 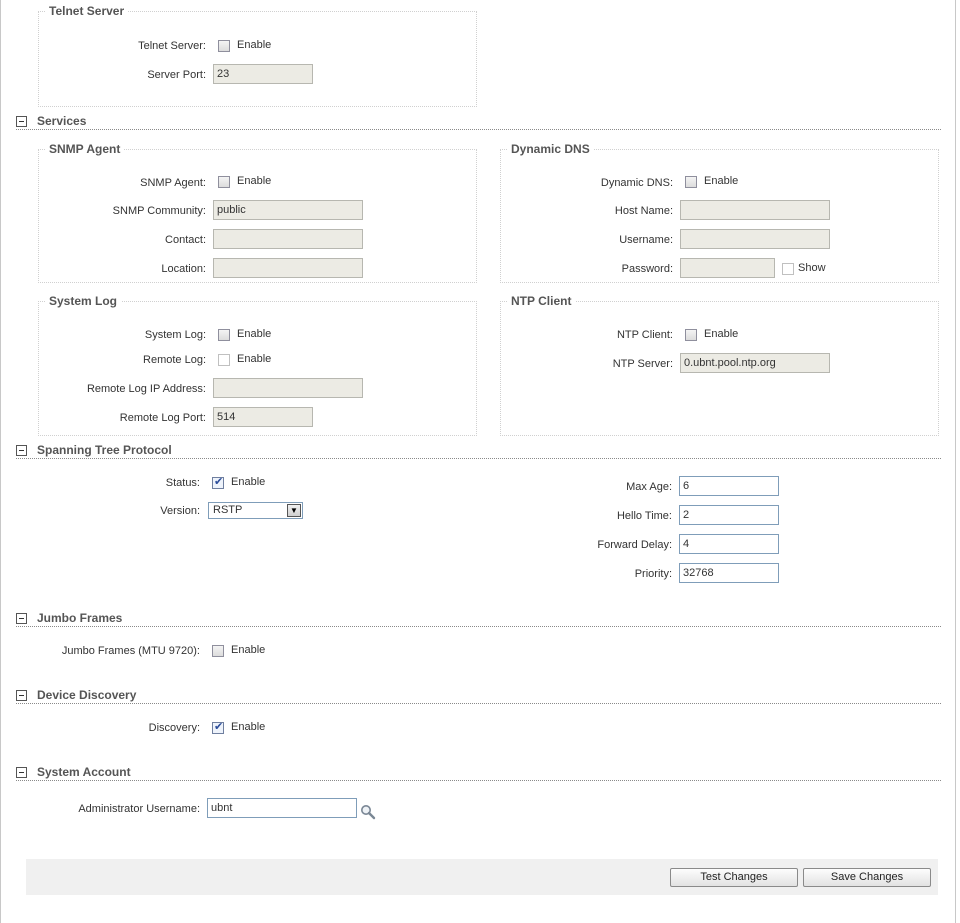 What do you see at coordinates (478, 122) in the screenshot?
I see `services-section-header: Services` at bounding box center [478, 122].